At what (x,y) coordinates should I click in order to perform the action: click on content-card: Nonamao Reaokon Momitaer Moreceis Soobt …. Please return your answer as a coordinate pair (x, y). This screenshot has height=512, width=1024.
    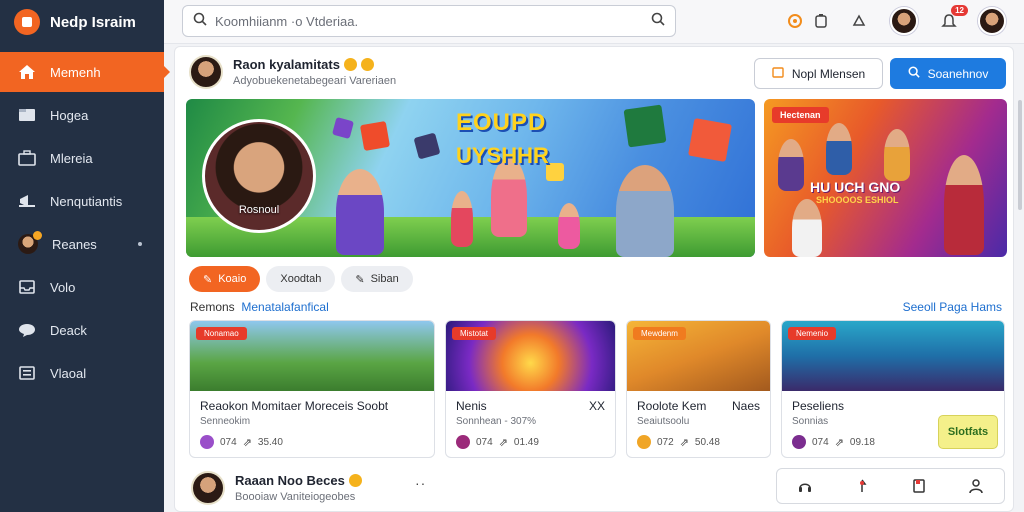
    Looking at the image, I should click on (312, 389).